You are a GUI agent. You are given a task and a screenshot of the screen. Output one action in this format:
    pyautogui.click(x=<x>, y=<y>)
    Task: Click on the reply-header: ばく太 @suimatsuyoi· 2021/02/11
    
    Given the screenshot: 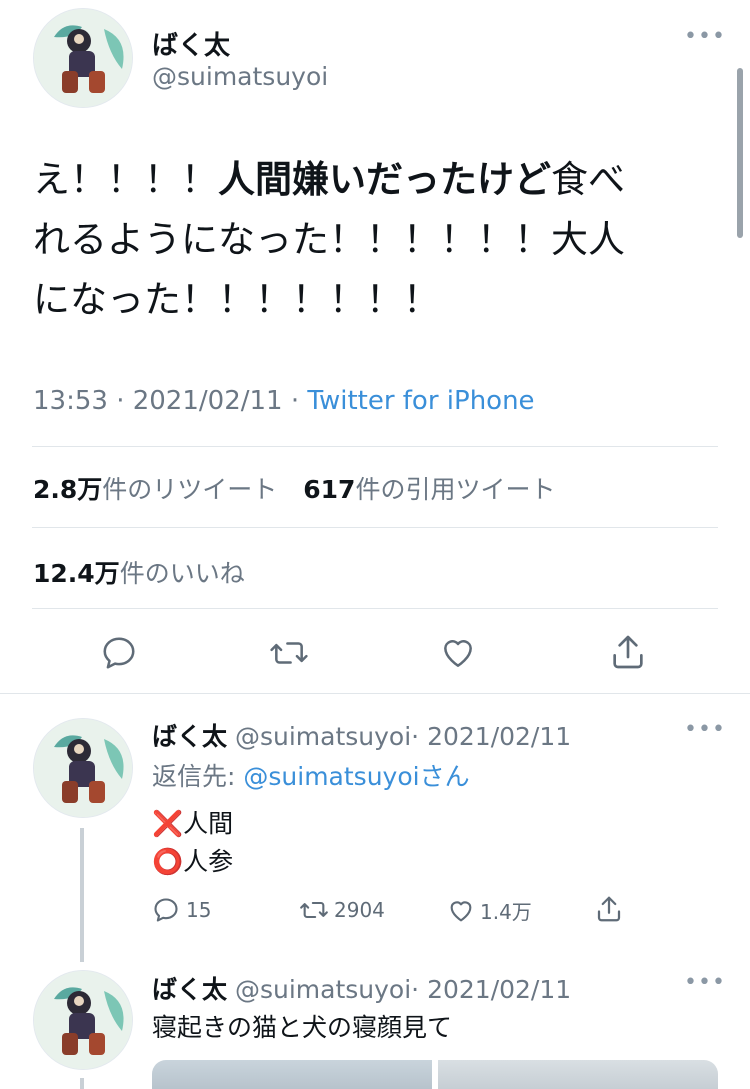 What is the action you would take?
    pyautogui.click(x=361, y=735)
    